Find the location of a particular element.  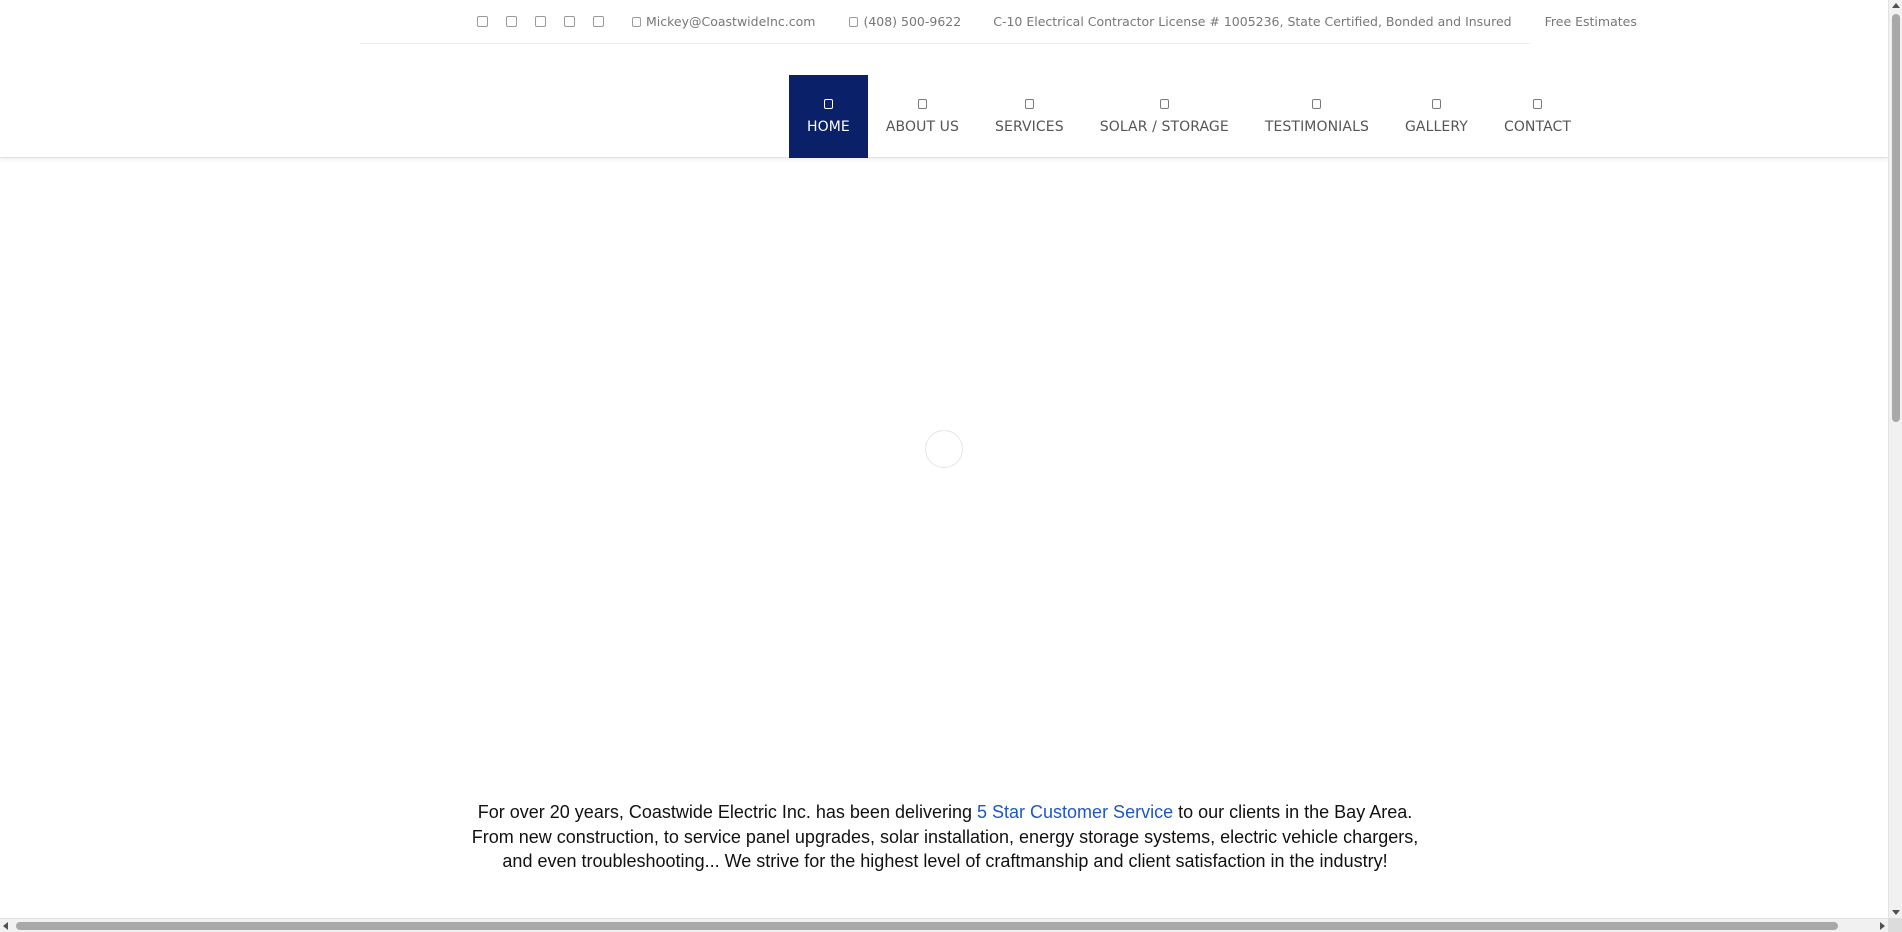

nav-home-label: HOME is located at coordinates (828, 126).